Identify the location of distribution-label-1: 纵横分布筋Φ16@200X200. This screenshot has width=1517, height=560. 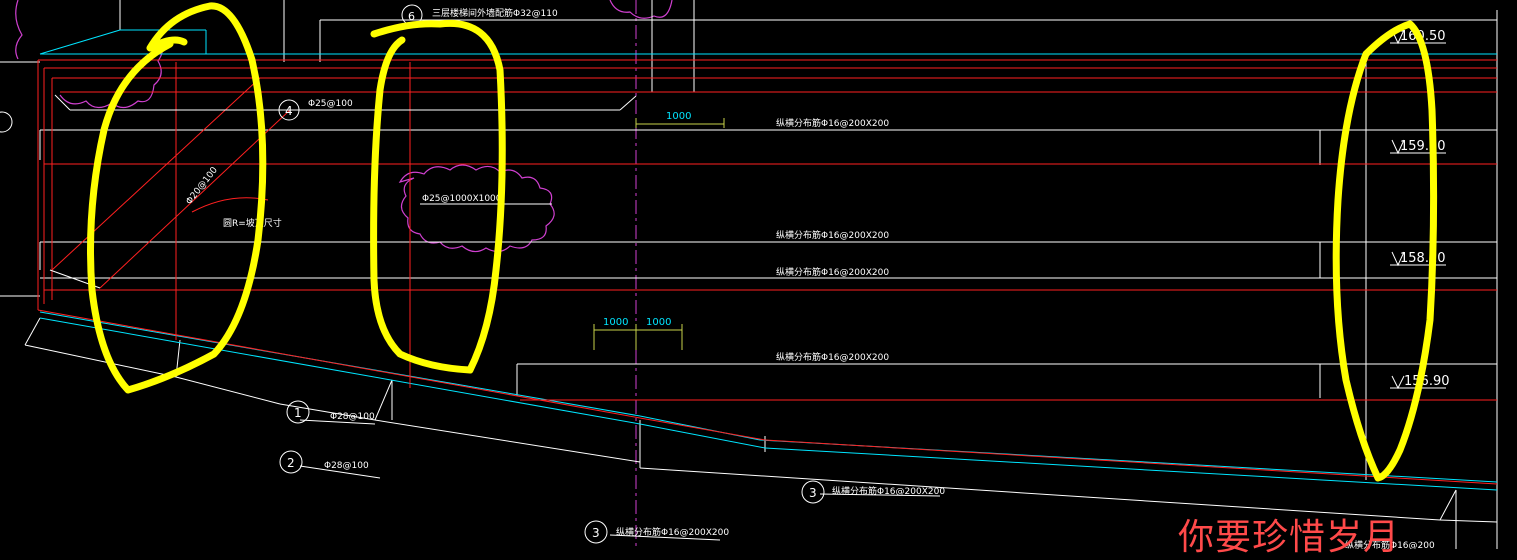
(832, 123).